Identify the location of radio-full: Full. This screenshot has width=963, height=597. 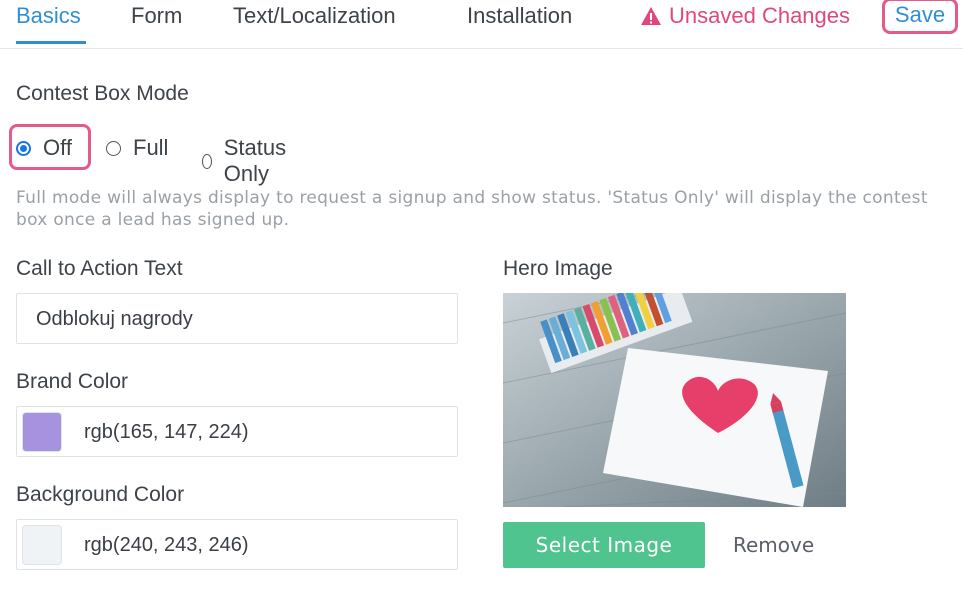
(137, 148).